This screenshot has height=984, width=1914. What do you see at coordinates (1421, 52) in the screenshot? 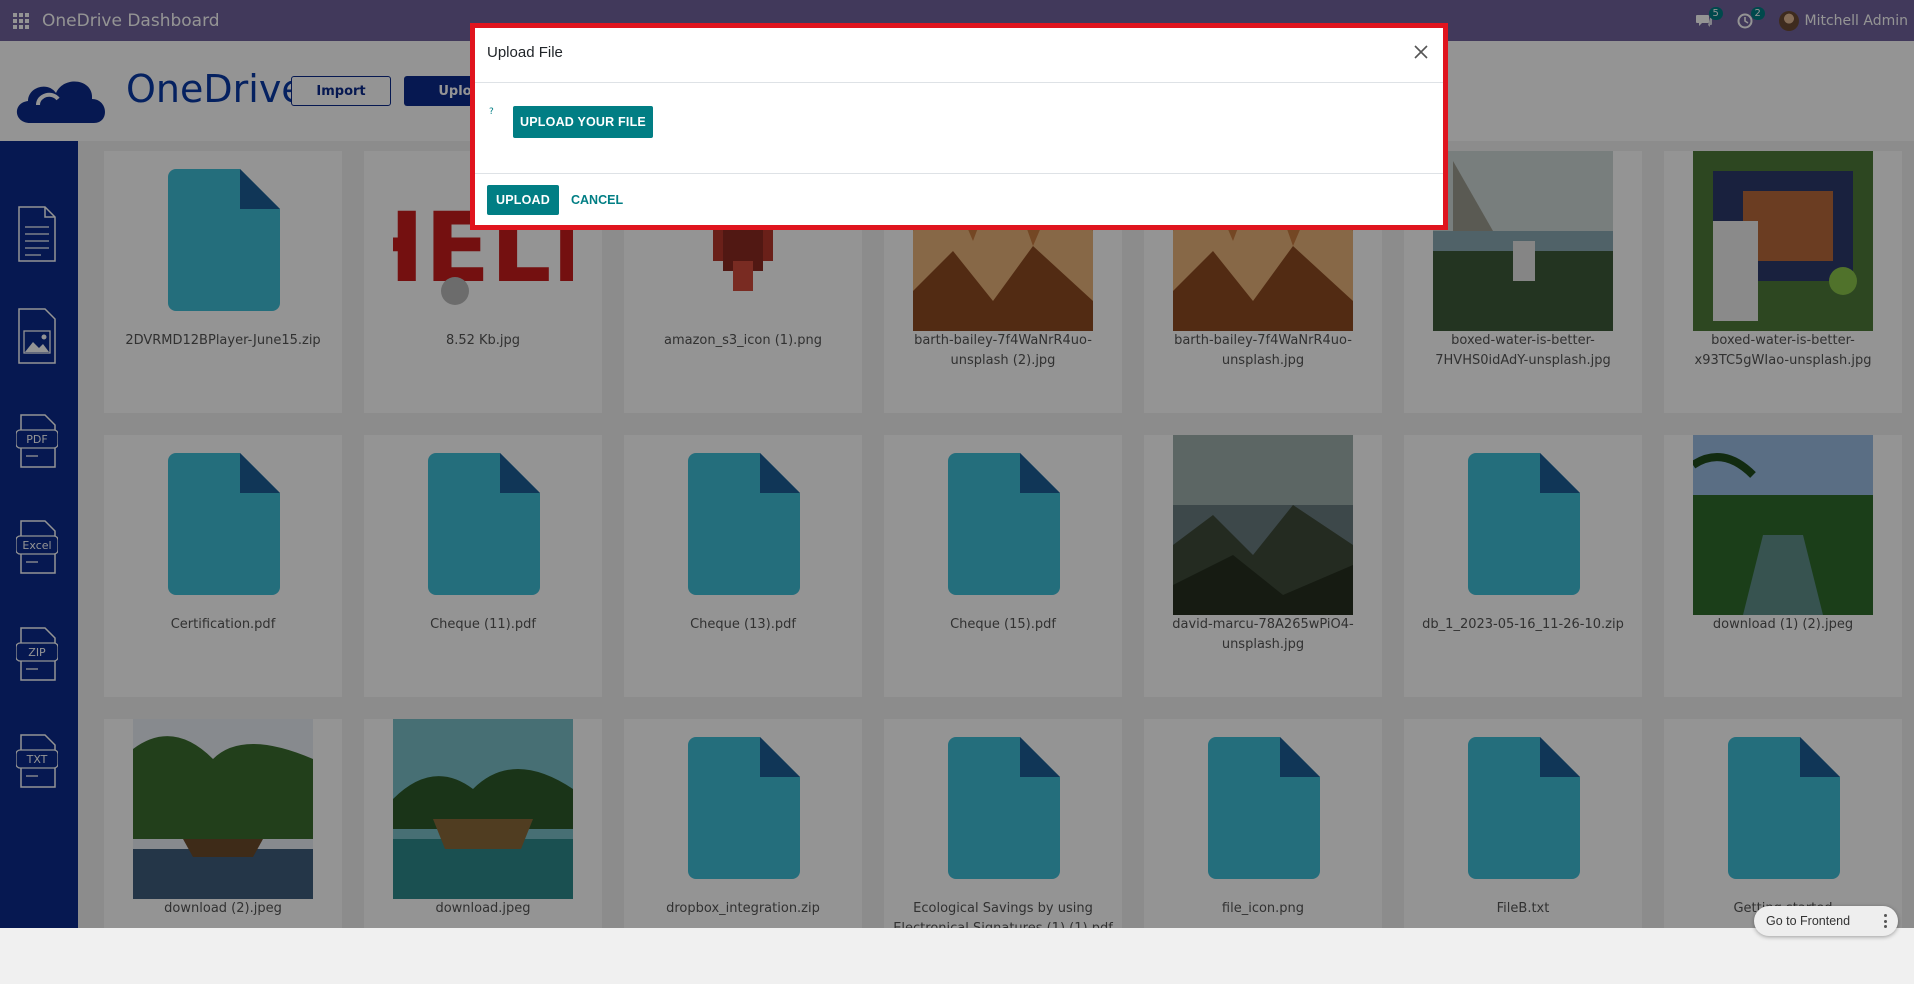
I see `close-icon` at bounding box center [1421, 52].